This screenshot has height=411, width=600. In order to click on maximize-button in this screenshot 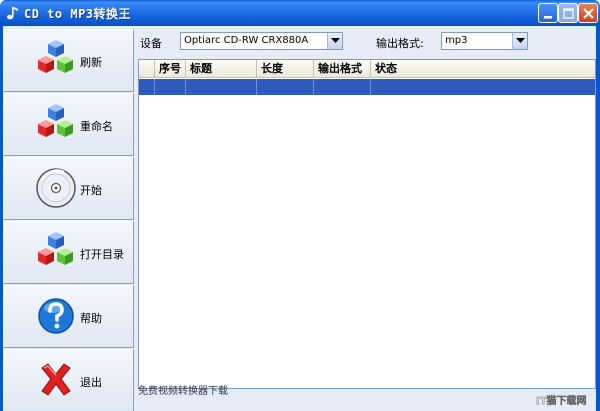, I will do `click(568, 13)`.